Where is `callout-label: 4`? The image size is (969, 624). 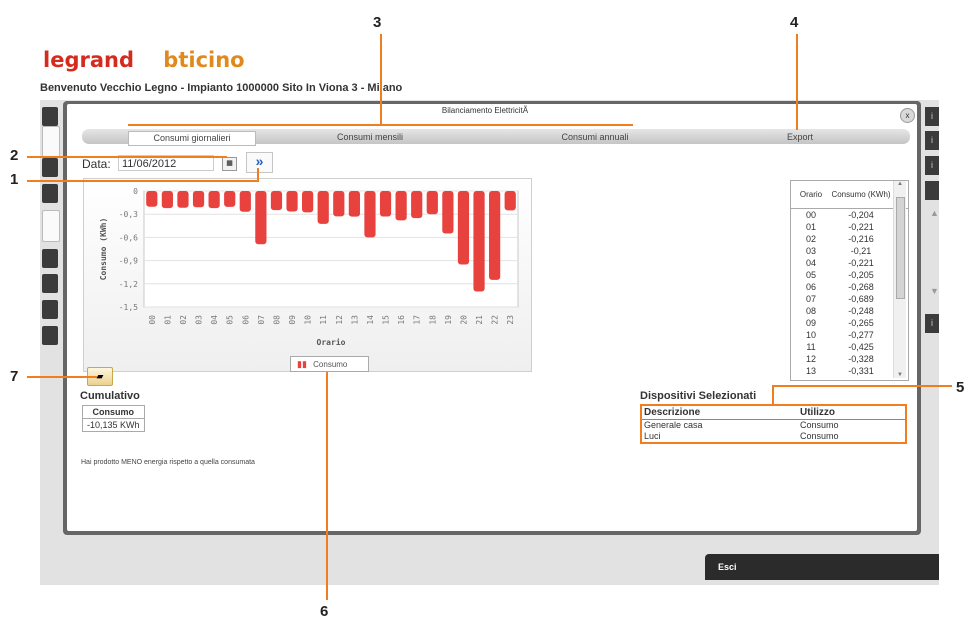
callout-label: 4 is located at coordinates (794, 22).